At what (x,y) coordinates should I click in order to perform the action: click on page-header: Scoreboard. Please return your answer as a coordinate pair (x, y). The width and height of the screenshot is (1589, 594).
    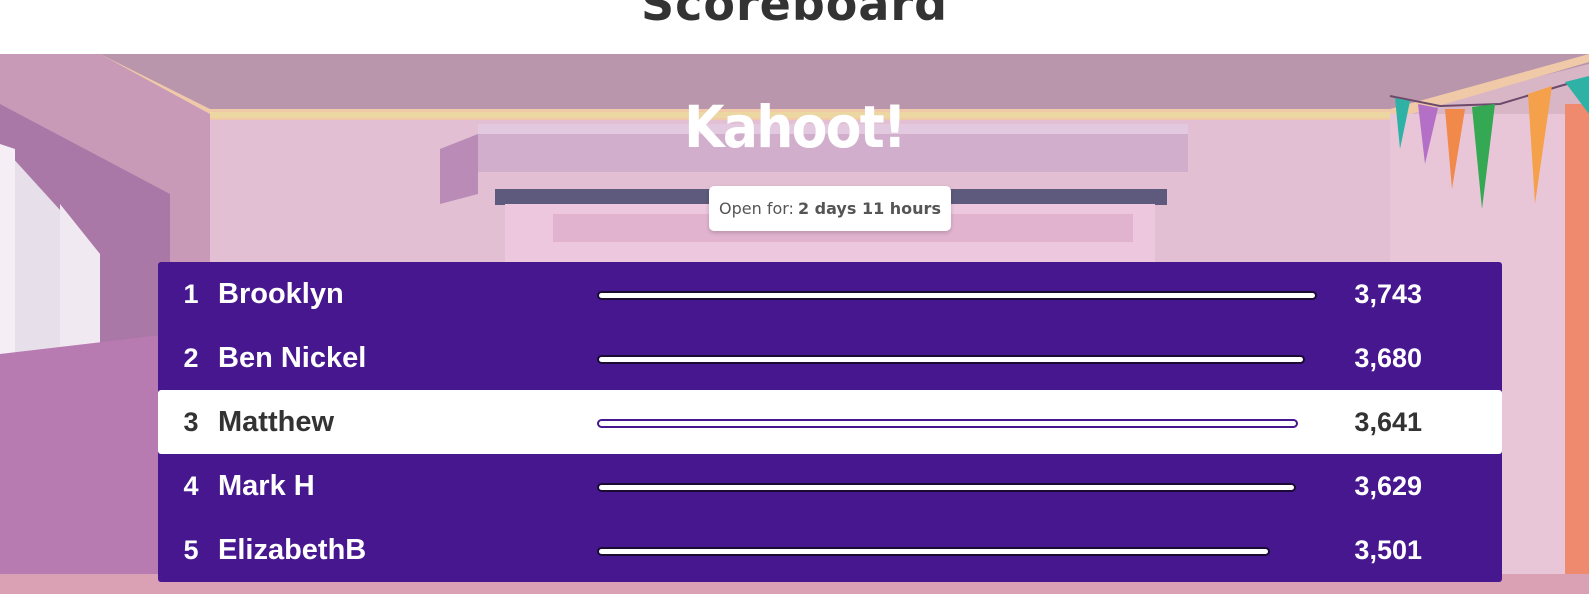
    Looking at the image, I should click on (794, 27).